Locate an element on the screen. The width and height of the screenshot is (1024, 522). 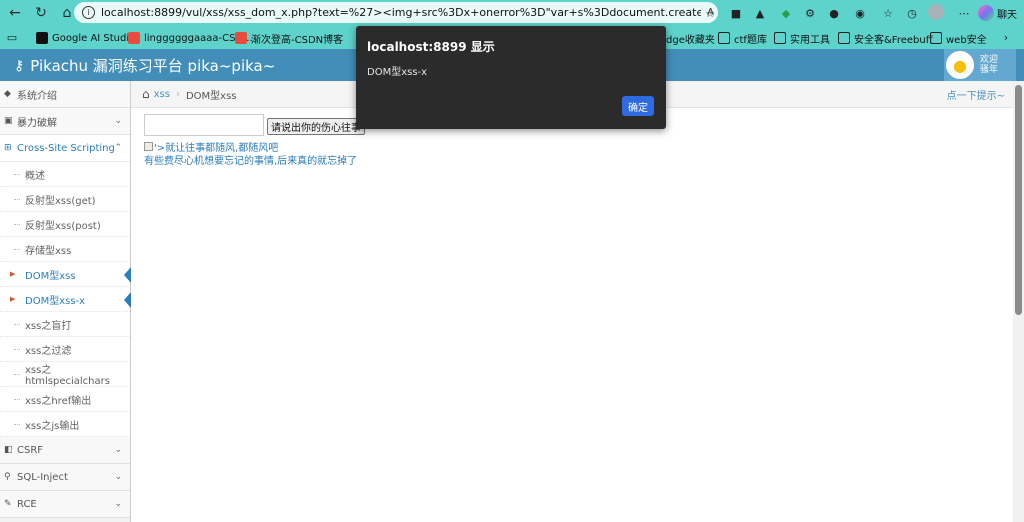
bookmarks-overflow-icon: › is located at coordinates (1006, 37).